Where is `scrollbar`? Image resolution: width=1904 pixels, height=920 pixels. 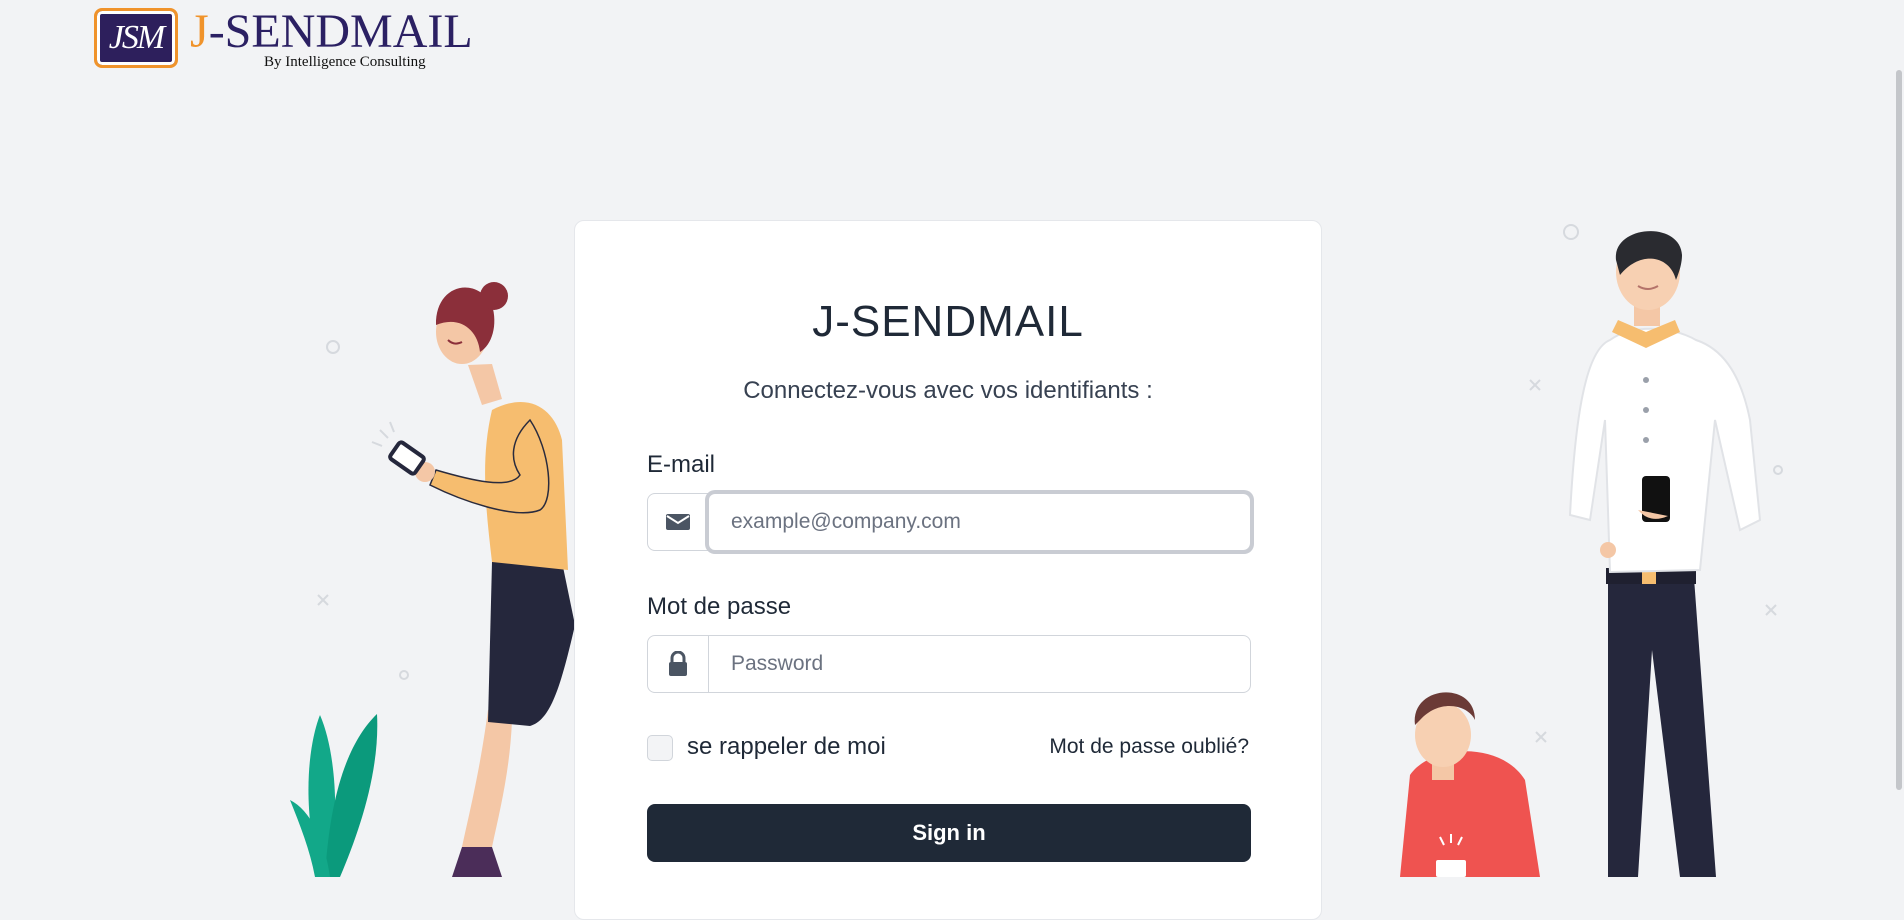
scrollbar is located at coordinates (1899, 438).